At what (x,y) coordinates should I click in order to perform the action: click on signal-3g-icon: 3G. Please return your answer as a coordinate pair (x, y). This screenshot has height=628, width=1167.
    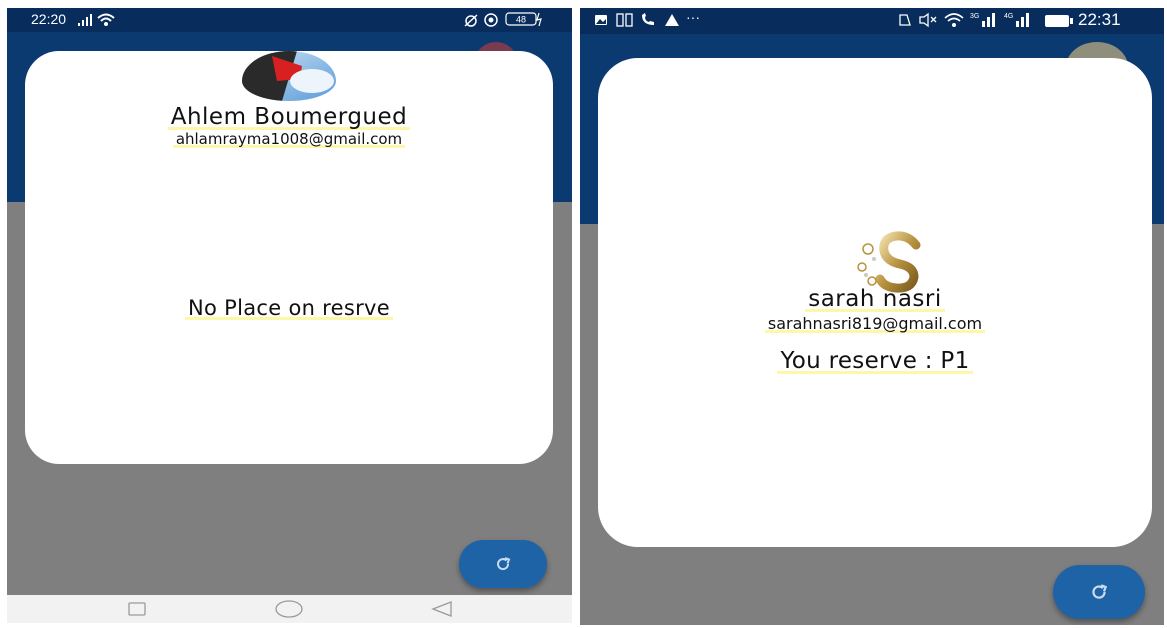
    Looking at the image, I should click on (985, 22).